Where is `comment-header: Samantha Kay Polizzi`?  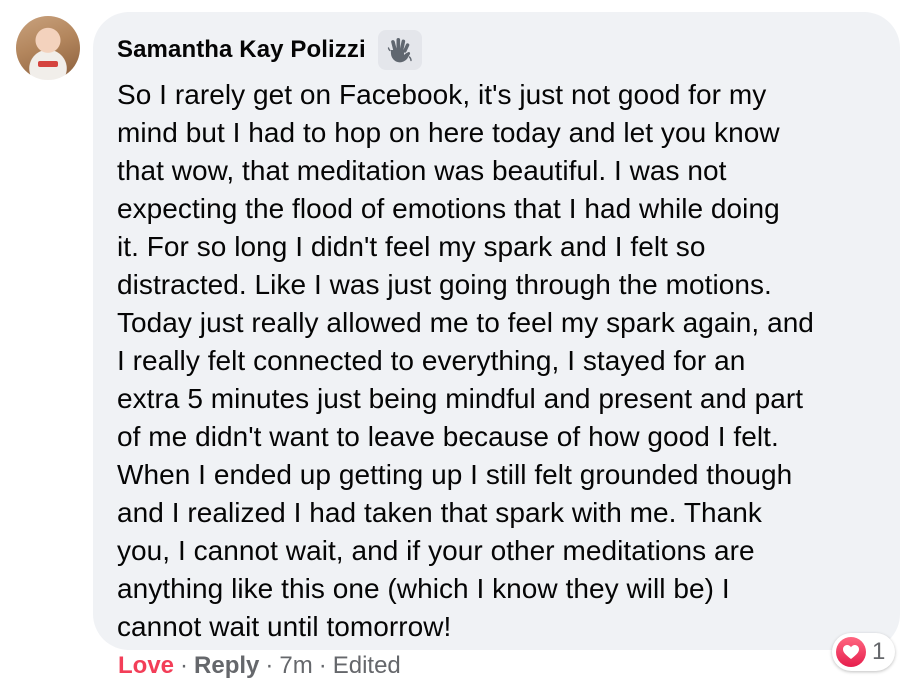
comment-header: Samantha Kay Polizzi is located at coordinates (497, 50).